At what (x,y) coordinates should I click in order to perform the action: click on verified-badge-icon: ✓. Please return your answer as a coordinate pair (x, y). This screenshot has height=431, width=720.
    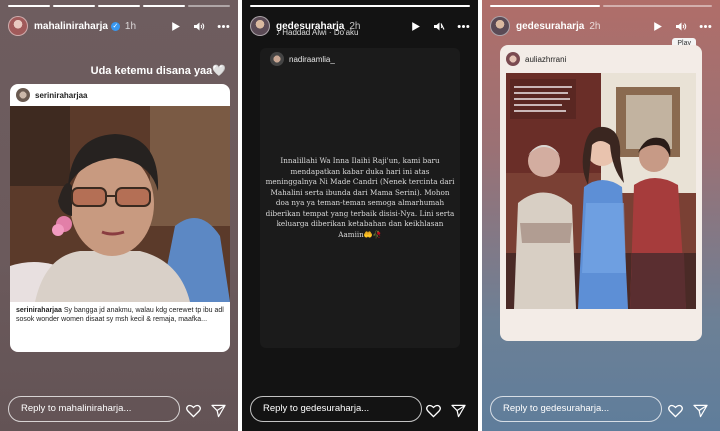
    Looking at the image, I should click on (115, 26).